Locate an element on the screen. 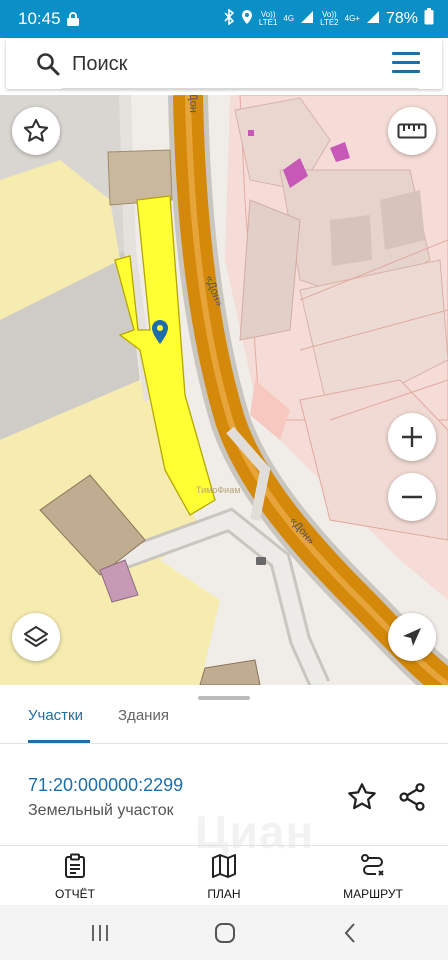 Image resolution: width=448 pixels, height=960 pixels. sim1-network: Vo)) LTE1 is located at coordinates (268, 19).